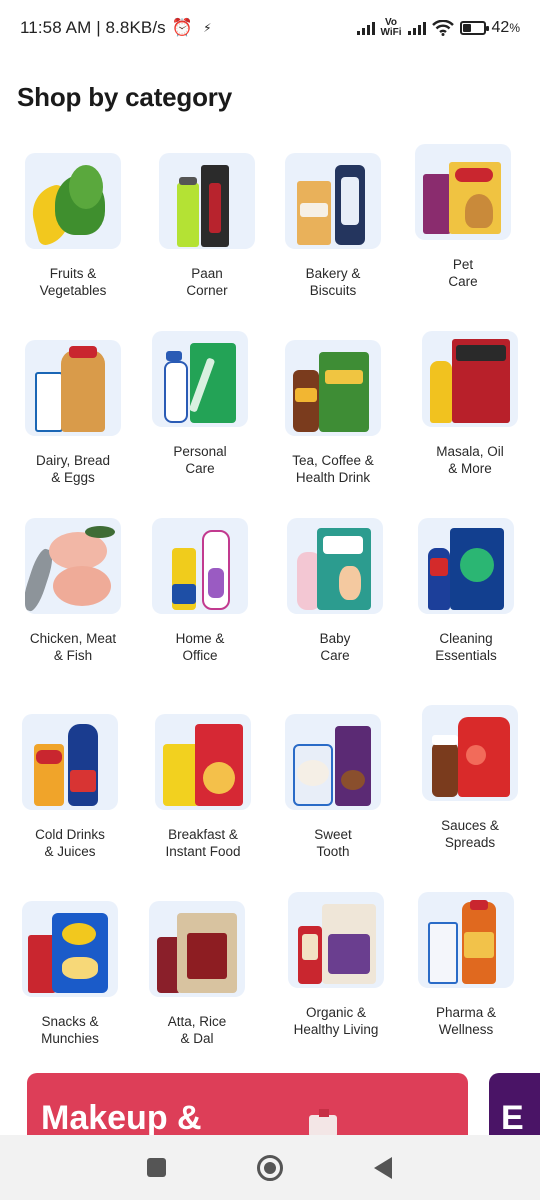  I want to click on masala-oil-image, so click(470, 379).